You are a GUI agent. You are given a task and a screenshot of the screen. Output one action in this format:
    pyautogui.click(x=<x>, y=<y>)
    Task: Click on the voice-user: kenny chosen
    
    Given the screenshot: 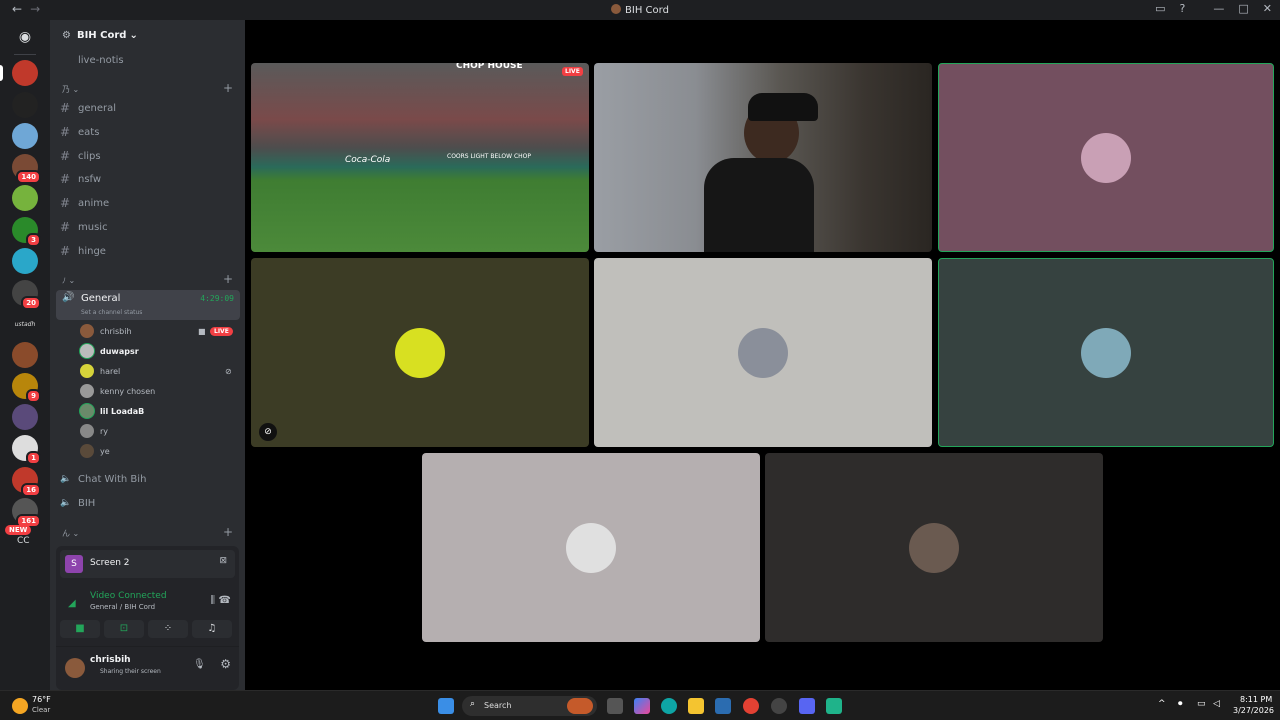 What is the action you would take?
    pyautogui.click(x=117, y=391)
    